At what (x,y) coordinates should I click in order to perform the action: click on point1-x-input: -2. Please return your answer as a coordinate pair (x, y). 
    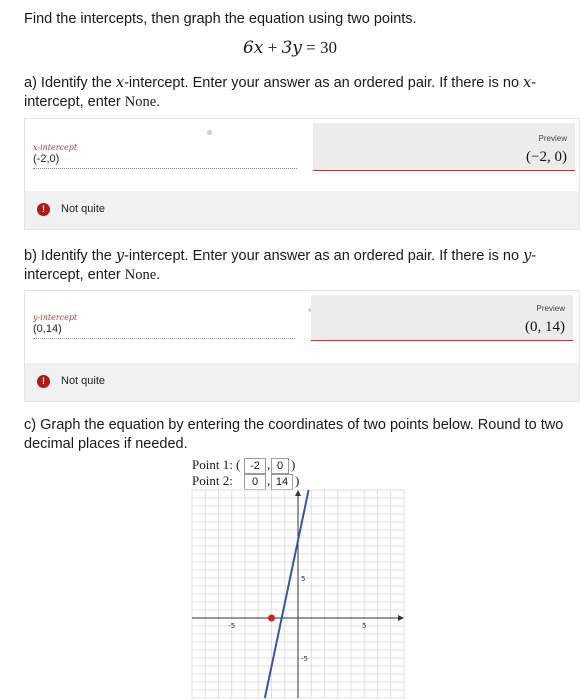
    Looking at the image, I should click on (255, 466).